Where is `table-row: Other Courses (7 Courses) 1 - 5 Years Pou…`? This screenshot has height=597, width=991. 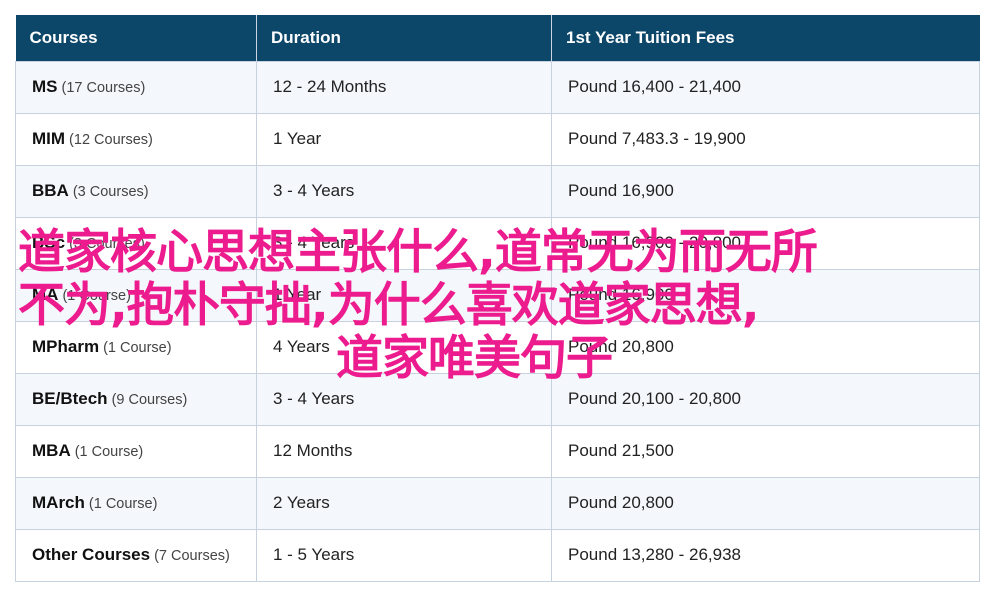 table-row: Other Courses (7 Courses) 1 - 5 Years Pou… is located at coordinates (497, 555).